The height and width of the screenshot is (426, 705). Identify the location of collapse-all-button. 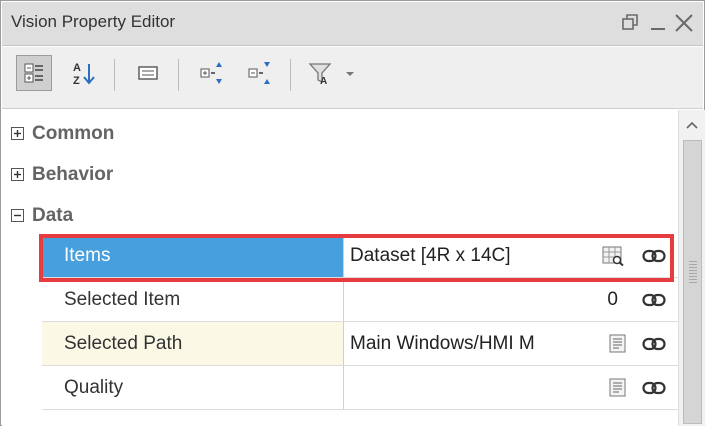
(260, 73).